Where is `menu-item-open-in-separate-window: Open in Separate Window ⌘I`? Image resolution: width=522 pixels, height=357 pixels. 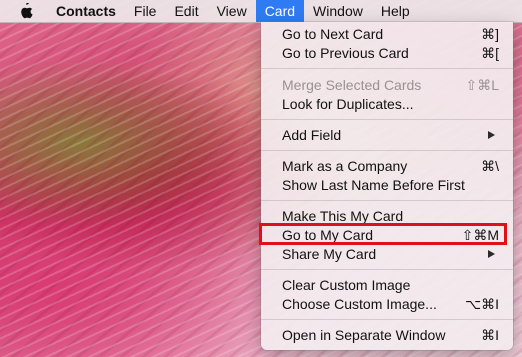 menu-item-open-in-separate-window: Open in Separate Window ⌘I is located at coordinates (387, 335).